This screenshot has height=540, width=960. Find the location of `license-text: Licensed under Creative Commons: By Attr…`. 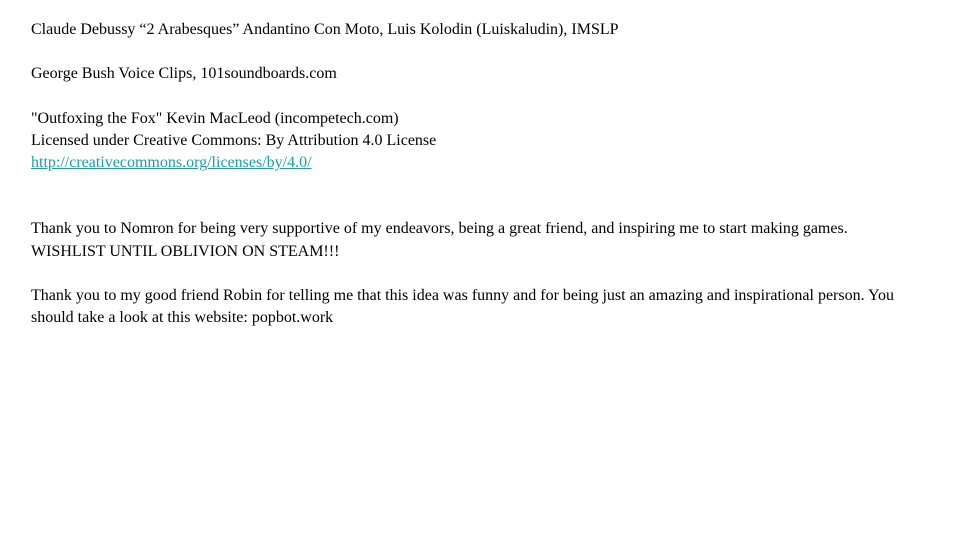

license-text: Licensed under Creative Commons: By Attr… is located at coordinates (234, 140).